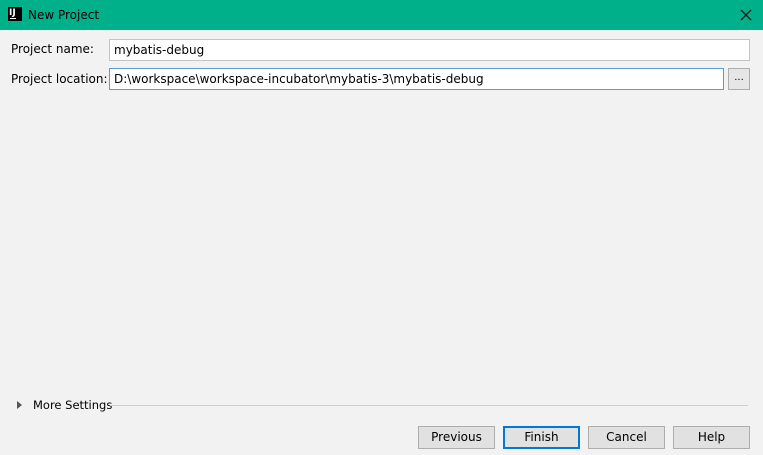  I want to click on project-location-label: Project location:, so click(59, 79).